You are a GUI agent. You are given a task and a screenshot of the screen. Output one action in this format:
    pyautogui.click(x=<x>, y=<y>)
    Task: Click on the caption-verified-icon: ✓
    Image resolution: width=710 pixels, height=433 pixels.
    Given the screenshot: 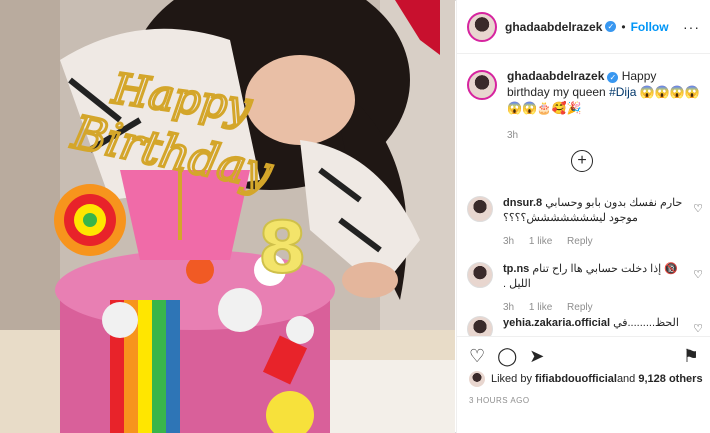 What is the action you would take?
    pyautogui.click(x=613, y=77)
    